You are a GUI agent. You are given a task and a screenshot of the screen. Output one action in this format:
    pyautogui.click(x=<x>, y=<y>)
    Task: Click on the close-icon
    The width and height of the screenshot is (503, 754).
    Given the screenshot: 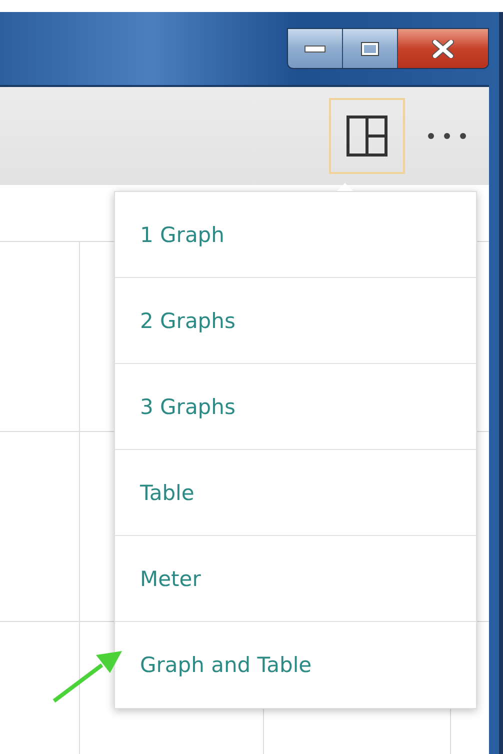 What is the action you would take?
    pyautogui.click(x=443, y=49)
    